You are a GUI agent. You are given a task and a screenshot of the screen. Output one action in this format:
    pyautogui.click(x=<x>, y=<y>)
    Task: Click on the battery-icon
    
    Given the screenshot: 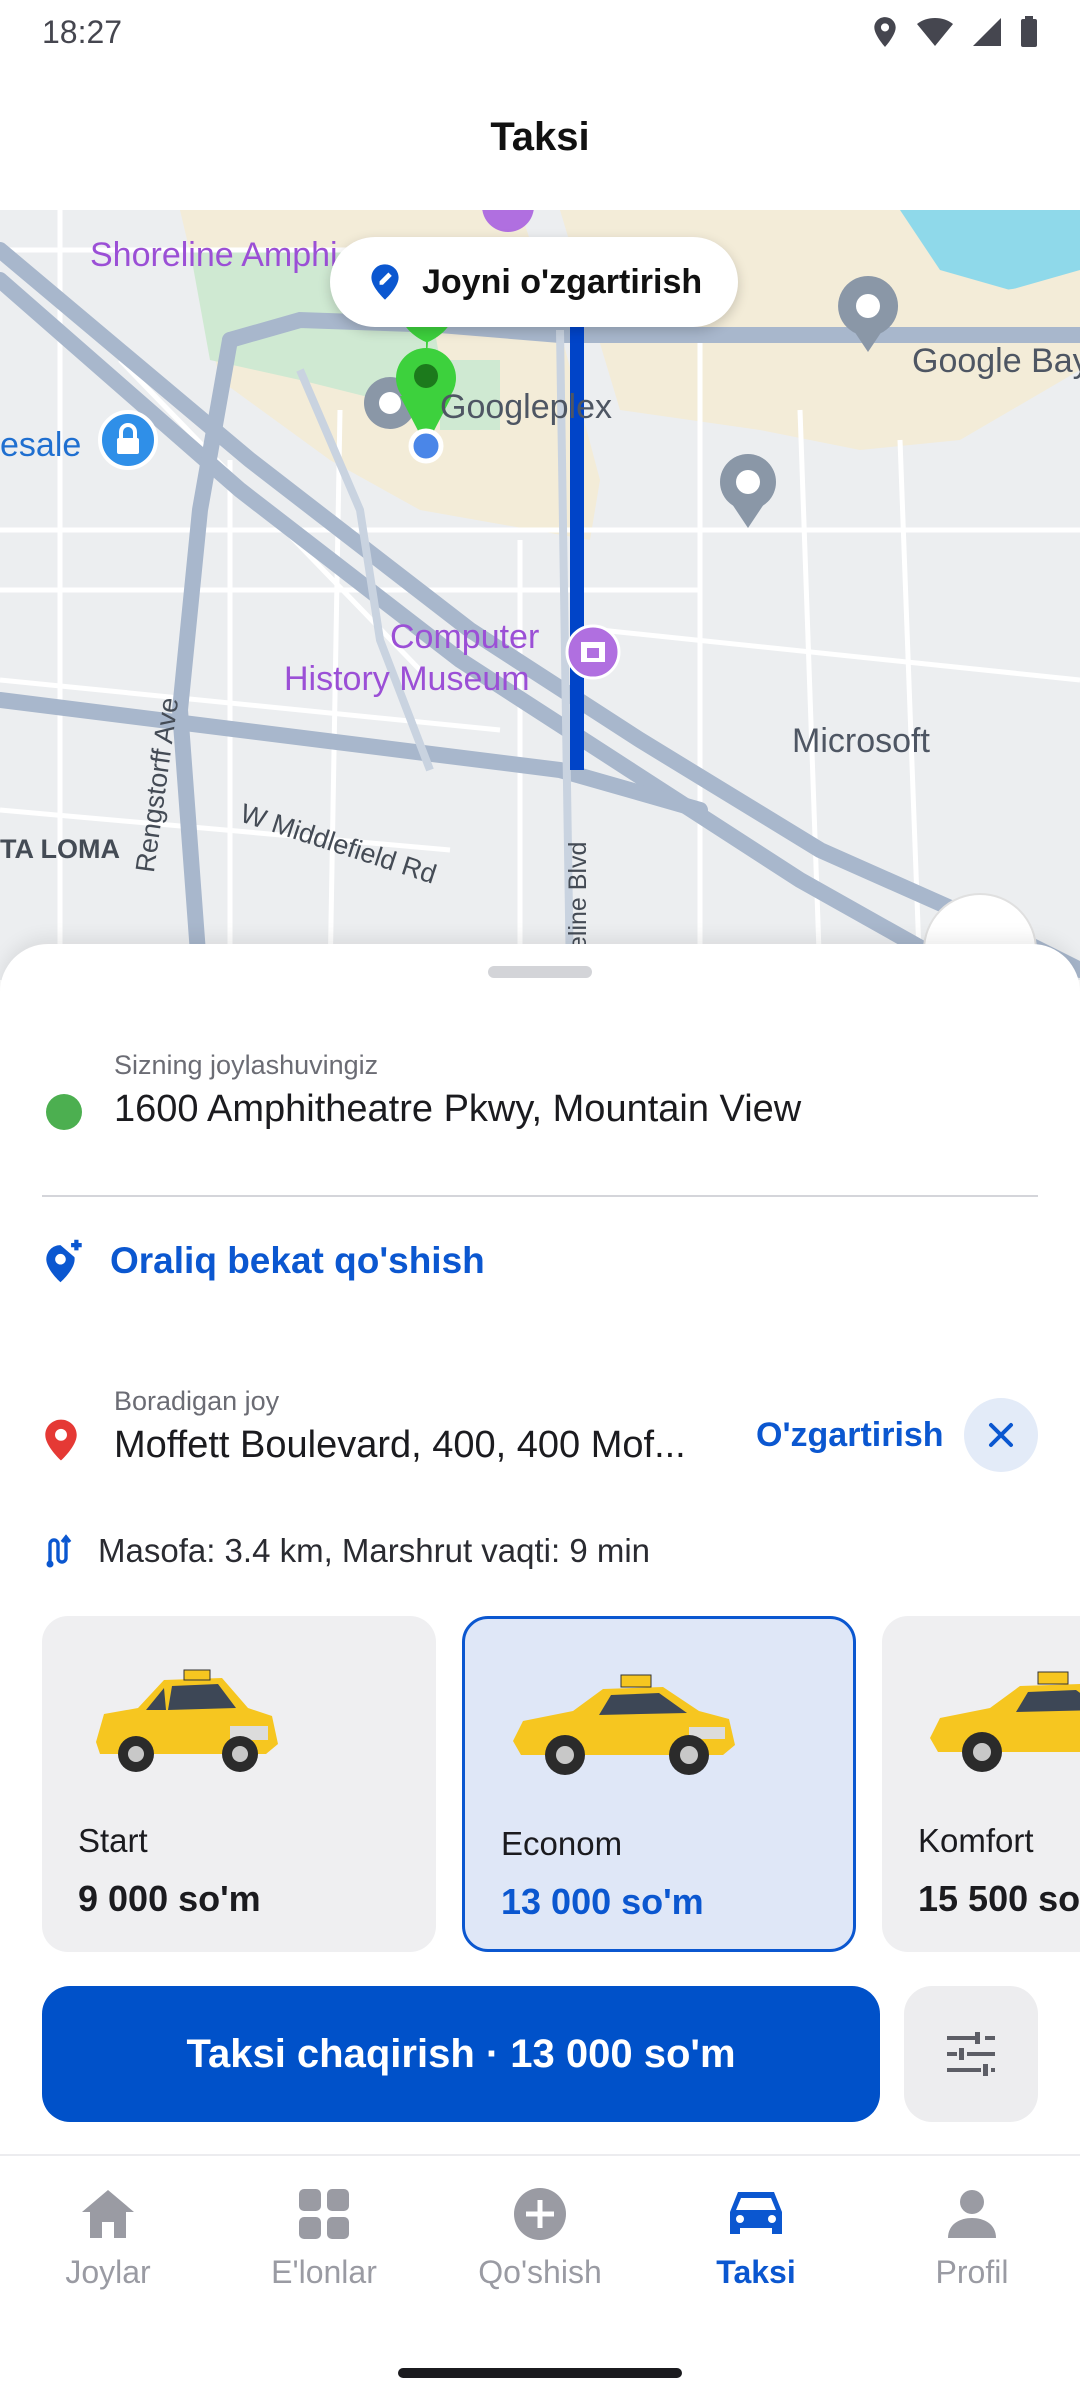 What is the action you would take?
    pyautogui.click(x=1029, y=31)
    